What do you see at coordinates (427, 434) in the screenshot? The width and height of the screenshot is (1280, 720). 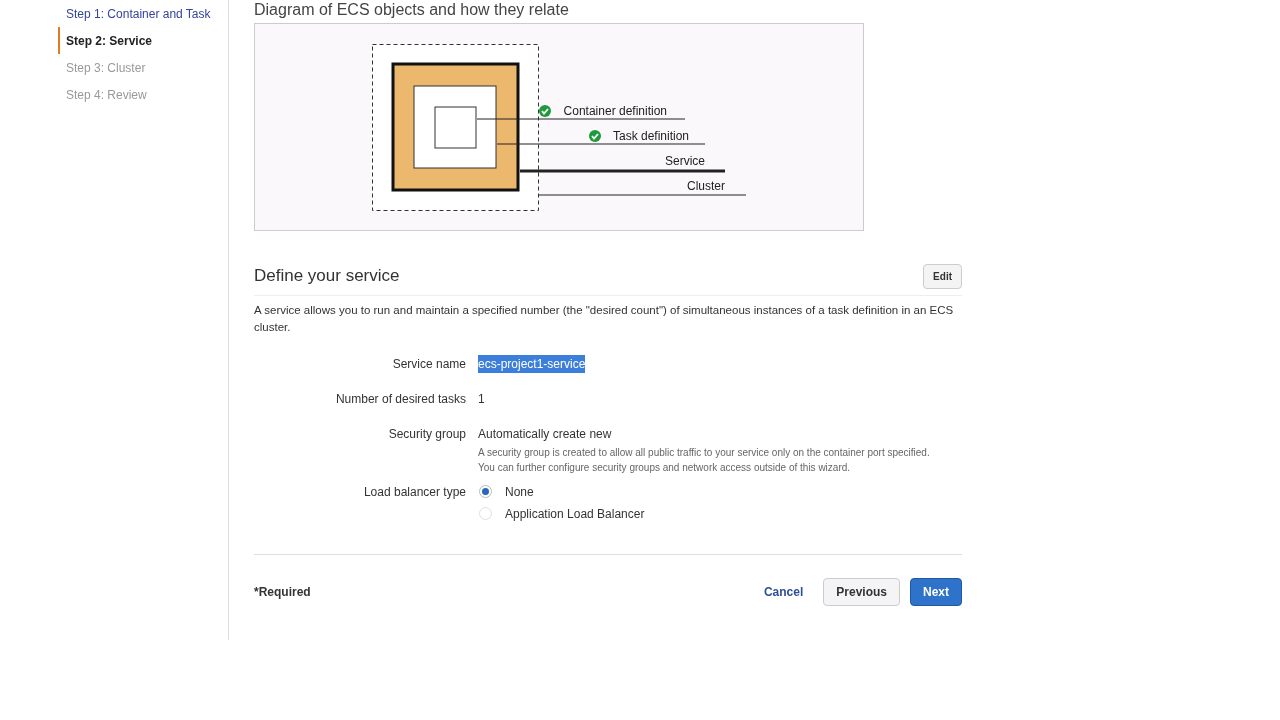 I see `field-label: Security group` at bounding box center [427, 434].